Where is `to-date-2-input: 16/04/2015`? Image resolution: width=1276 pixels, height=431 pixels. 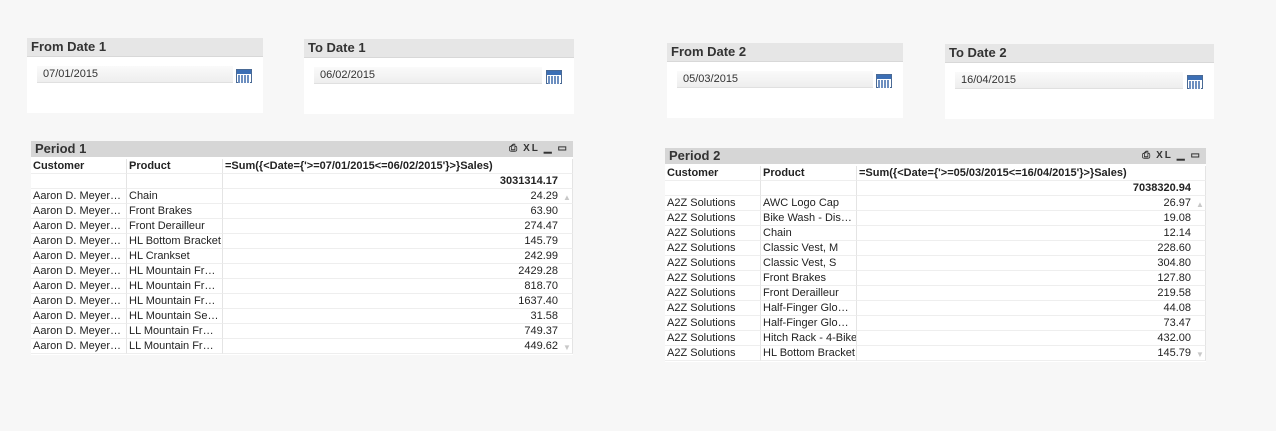
to-date-2-input: 16/04/2015 is located at coordinates (1069, 80).